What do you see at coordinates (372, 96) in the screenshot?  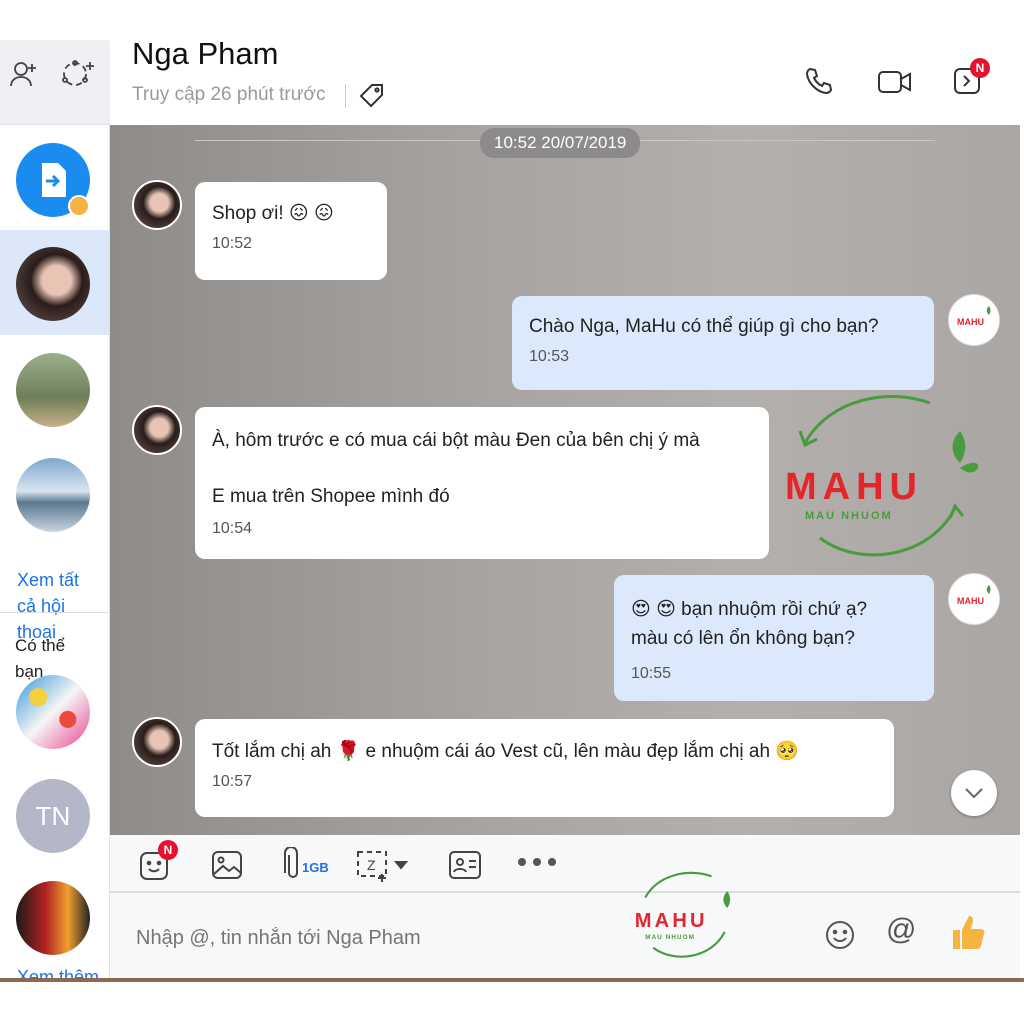 I see `tag-icon` at bounding box center [372, 96].